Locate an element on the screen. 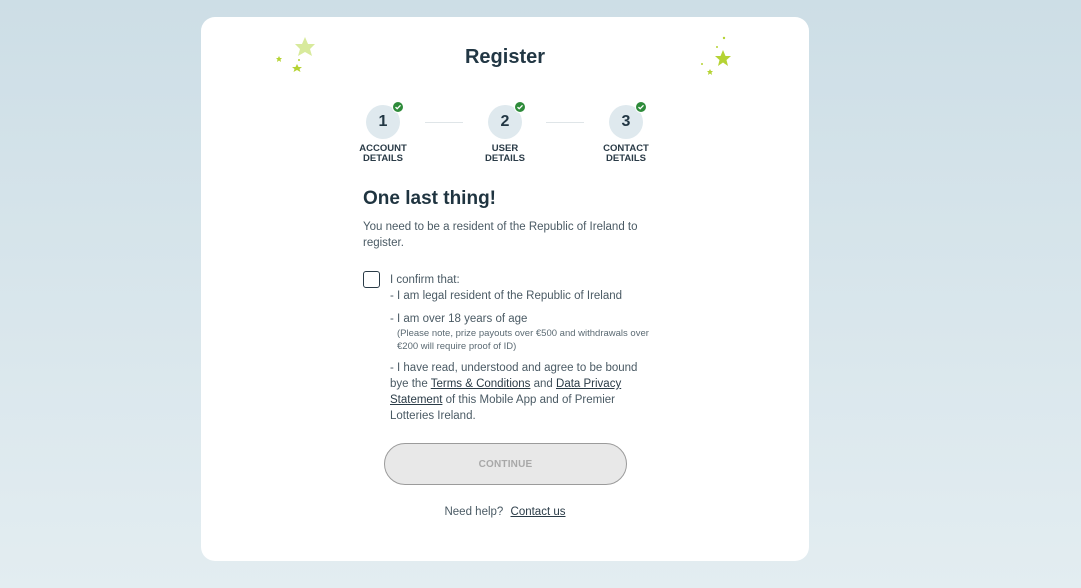  step-number: 1 is located at coordinates (383, 121).